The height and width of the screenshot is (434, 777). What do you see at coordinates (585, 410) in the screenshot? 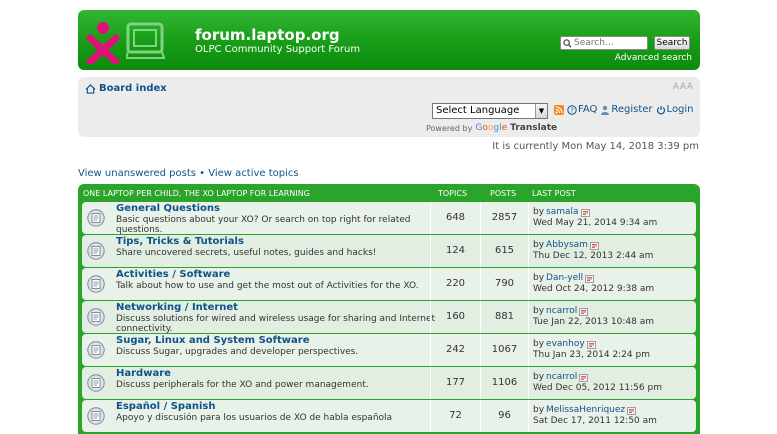
I see `last-post-author-link: MelissaHenriquez` at bounding box center [585, 410].